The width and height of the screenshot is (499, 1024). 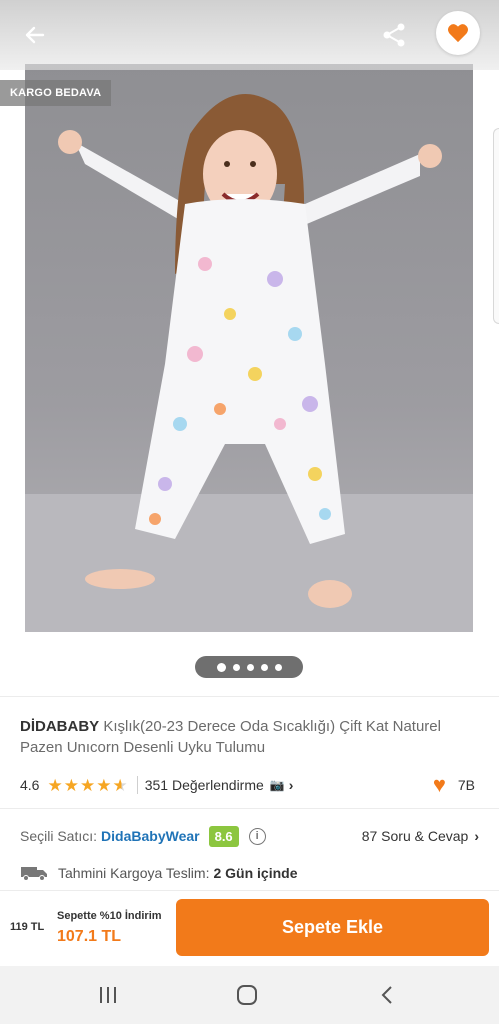 I want to click on separator, so click(x=137, y=785).